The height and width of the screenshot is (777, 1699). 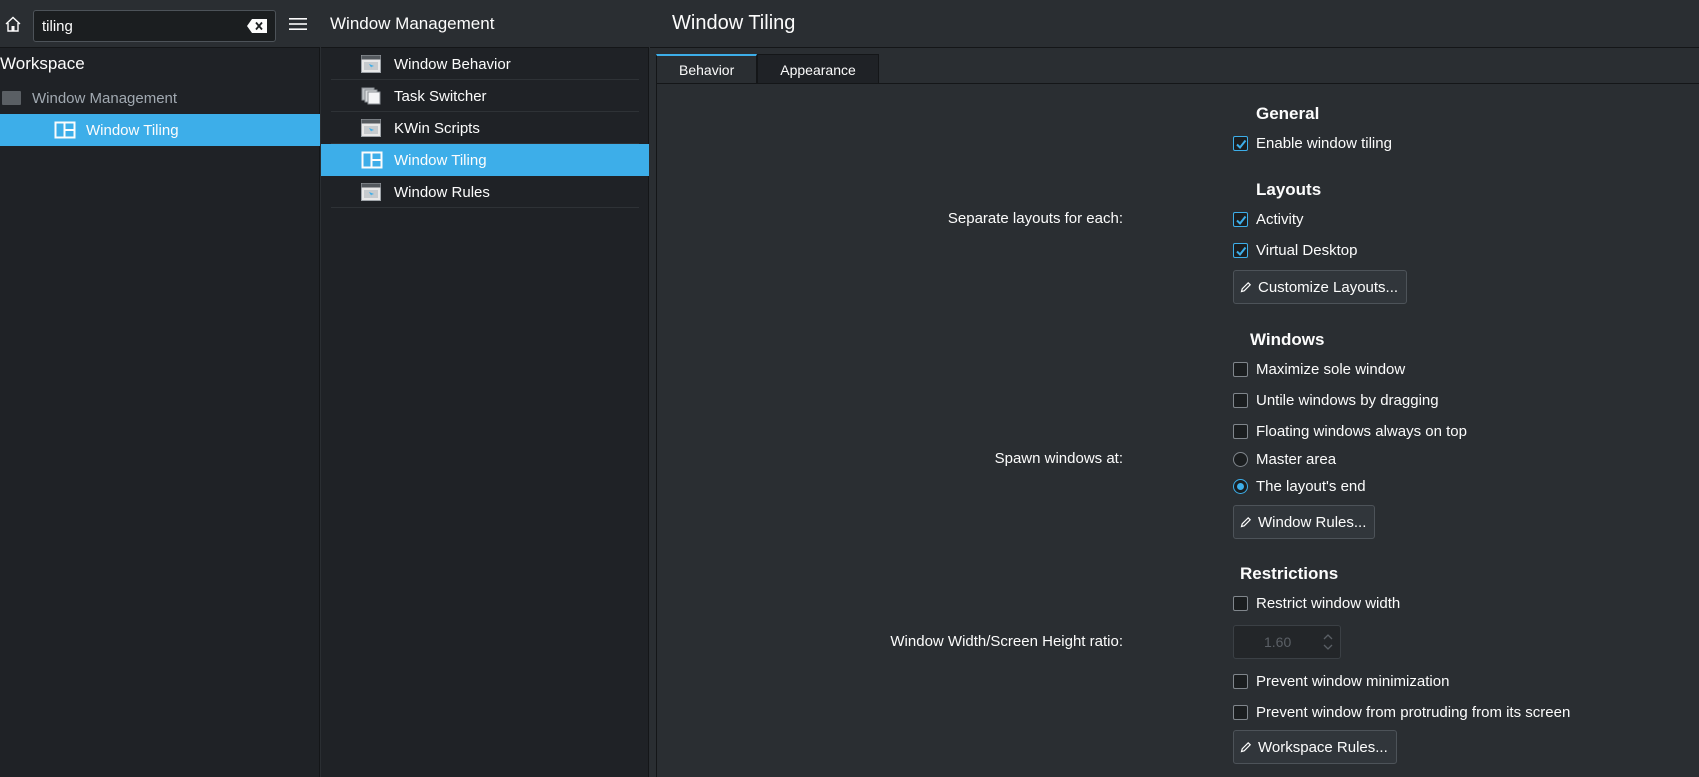 I want to click on sidebar-item-label: Window Tiling, so click(x=132, y=130).